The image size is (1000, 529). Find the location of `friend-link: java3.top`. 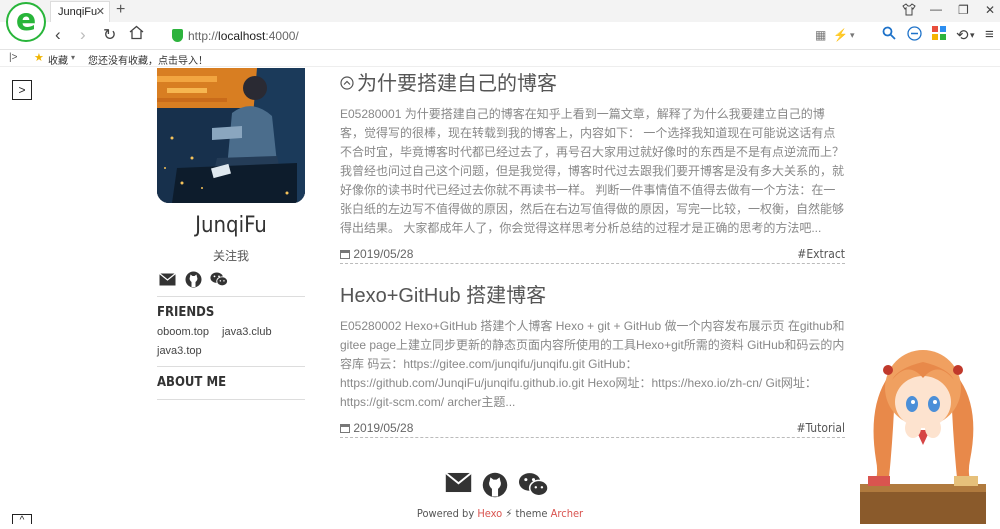

friend-link: java3.top is located at coordinates (179, 351).